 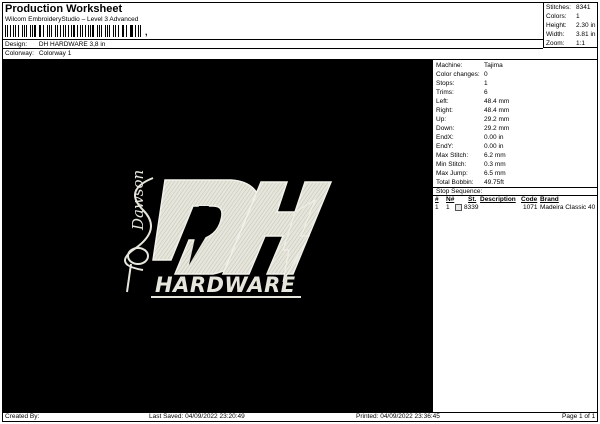 What do you see at coordinates (565, 43) in the screenshot?
I see `zoom-row: Zoom: 1:1` at bounding box center [565, 43].